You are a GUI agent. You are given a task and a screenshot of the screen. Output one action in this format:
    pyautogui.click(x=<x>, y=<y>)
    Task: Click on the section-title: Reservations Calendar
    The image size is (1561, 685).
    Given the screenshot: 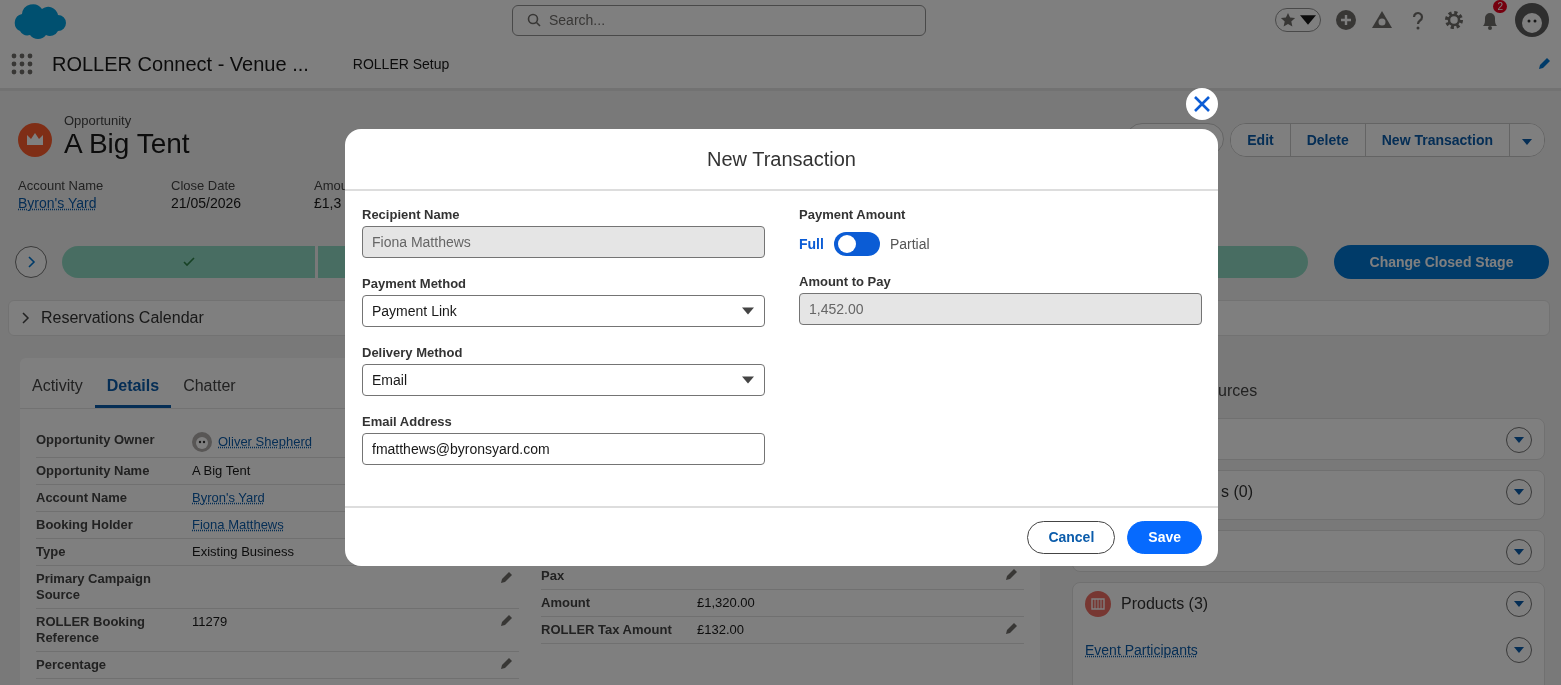 What is the action you would take?
    pyautogui.click(x=122, y=318)
    